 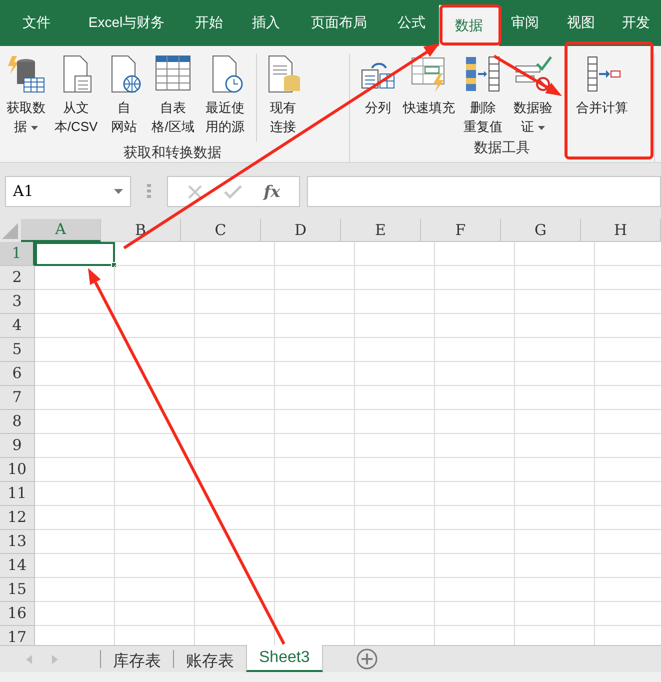 What do you see at coordinates (17, 398) in the screenshot?
I see `row-header: 7` at bounding box center [17, 398].